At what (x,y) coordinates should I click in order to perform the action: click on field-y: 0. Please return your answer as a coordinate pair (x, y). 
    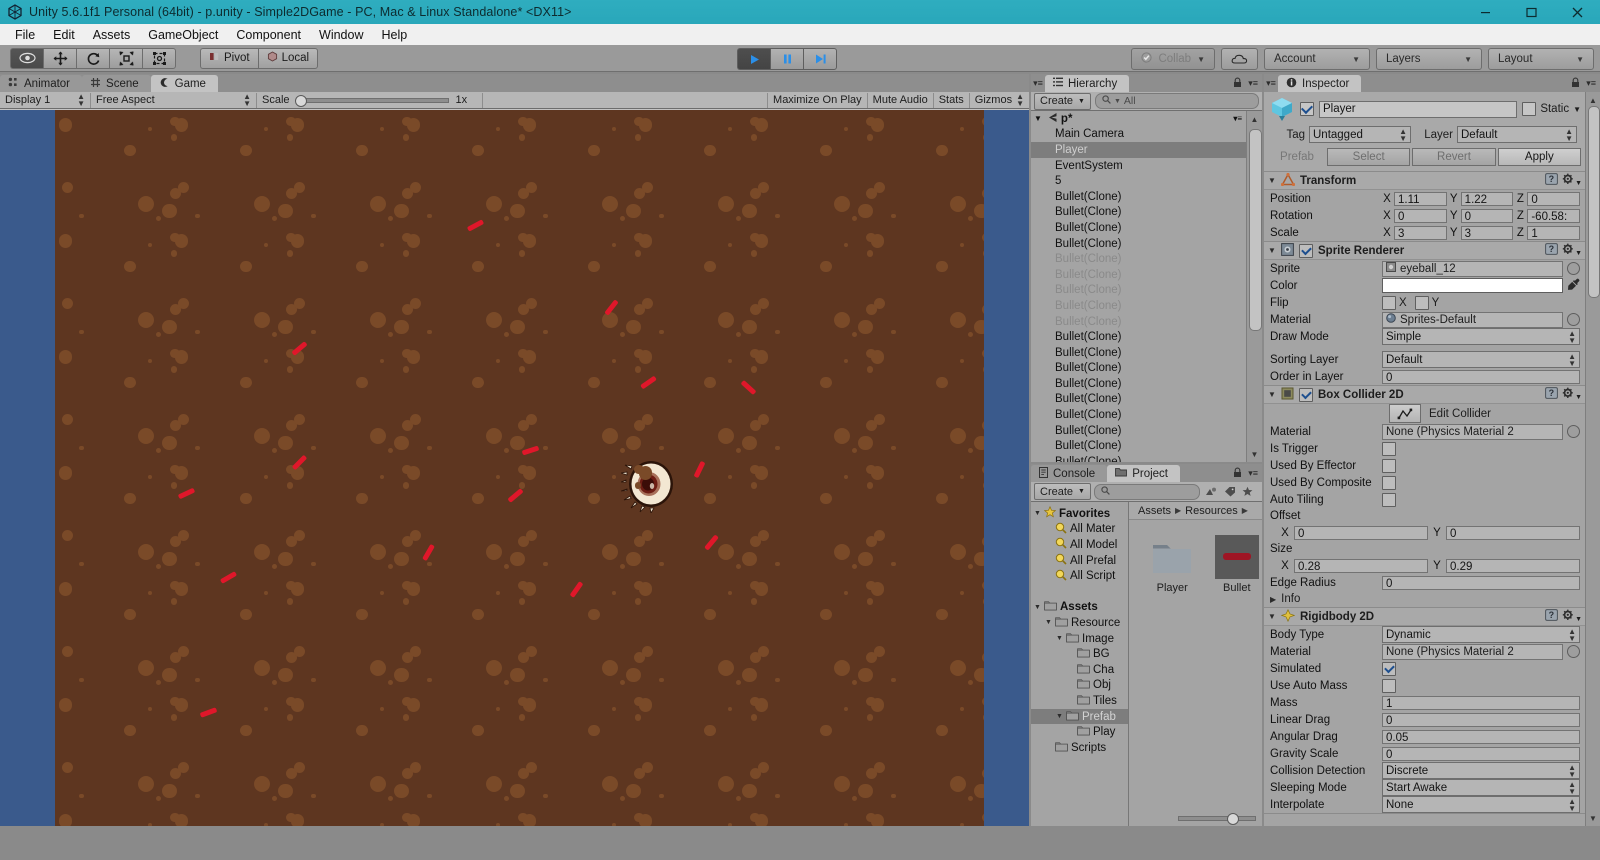
    Looking at the image, I should click on (1513, 532).